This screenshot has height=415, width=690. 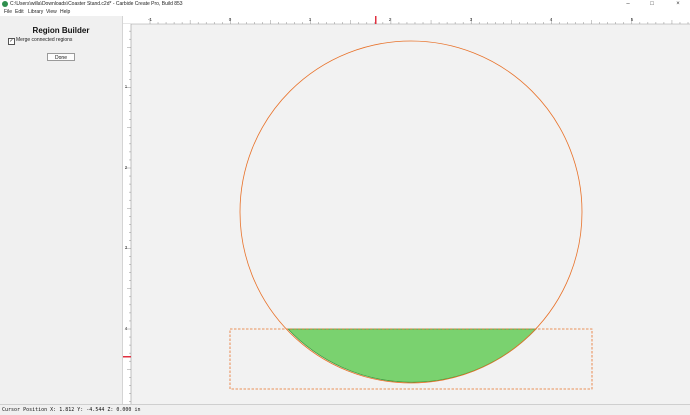 I want to click on horizontal-ruler, so click(x=406, y=20).